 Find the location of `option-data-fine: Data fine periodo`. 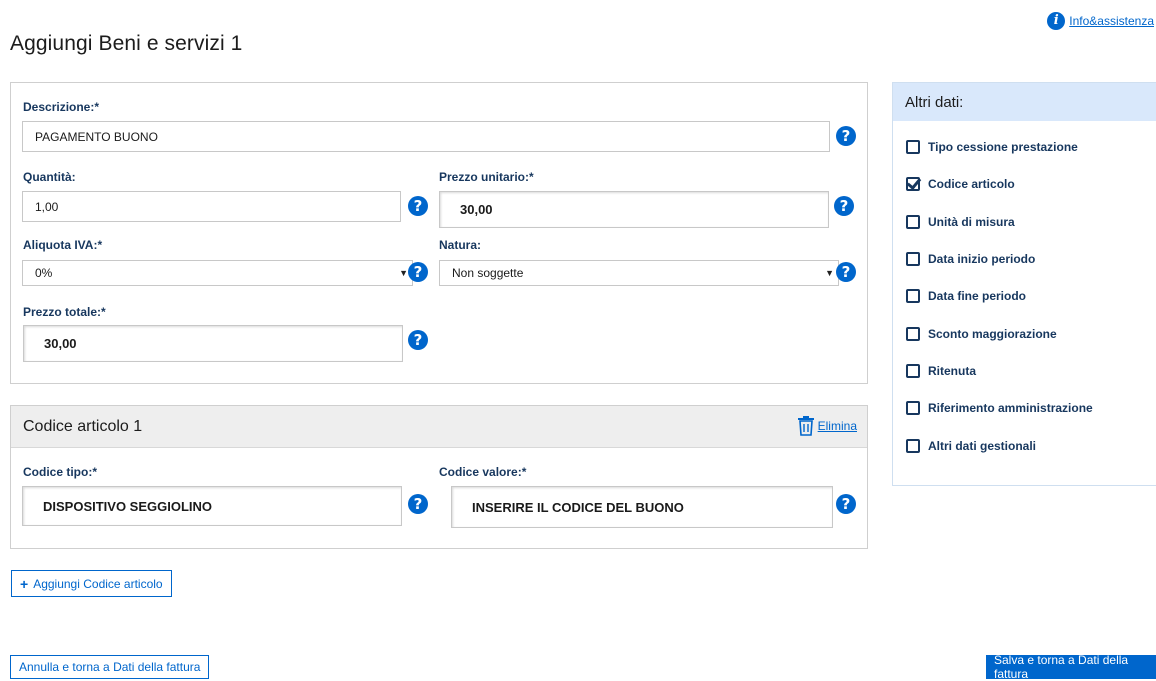

option-data-fine: Data fine periodo is located at coordinates (966, 296).